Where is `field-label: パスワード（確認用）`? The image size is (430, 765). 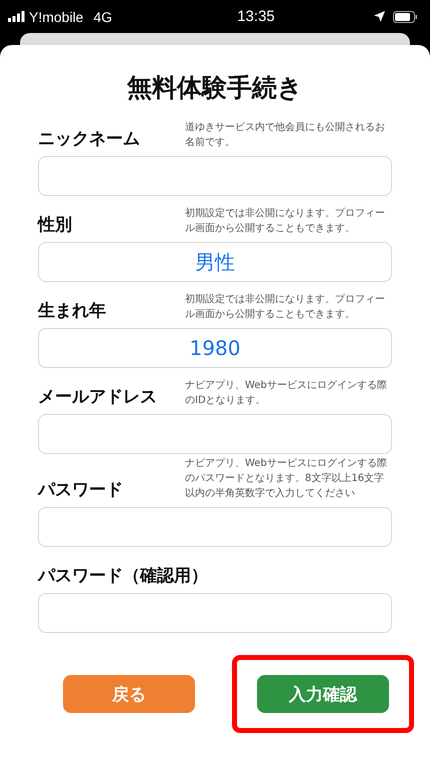 field-label: パスワード（確認用） is located at coordinates (123, 576).